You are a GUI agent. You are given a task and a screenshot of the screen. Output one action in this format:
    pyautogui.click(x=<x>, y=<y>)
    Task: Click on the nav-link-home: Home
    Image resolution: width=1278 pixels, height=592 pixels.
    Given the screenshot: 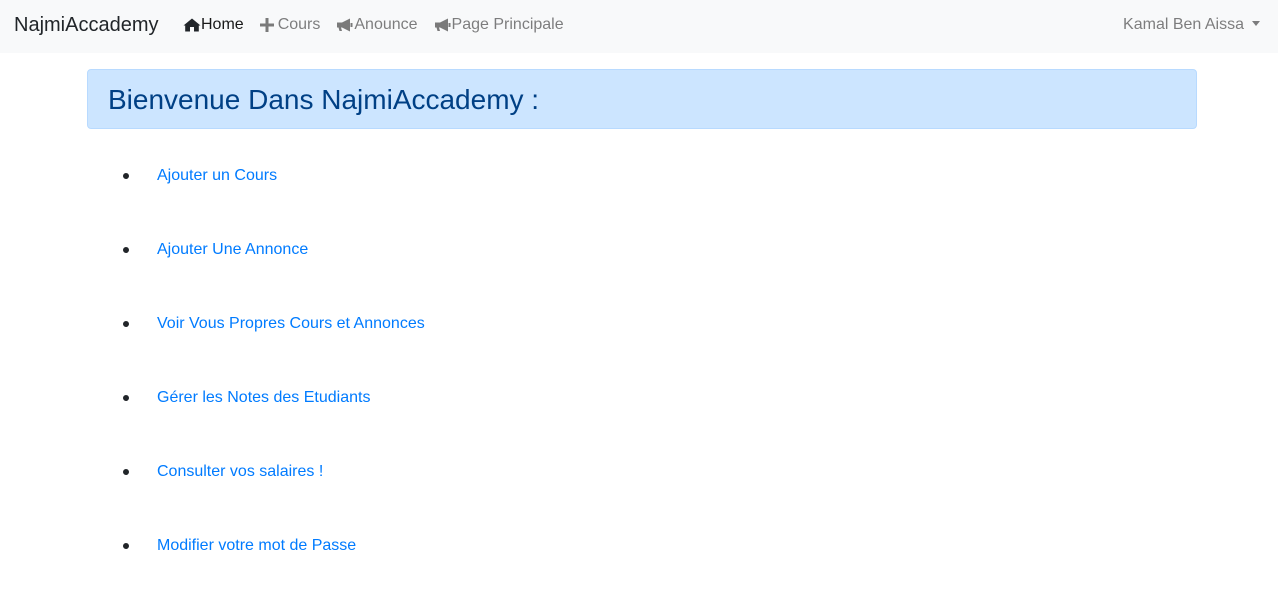 What is the action you would take?
    pyautogui.click(x=213, y=25)
    